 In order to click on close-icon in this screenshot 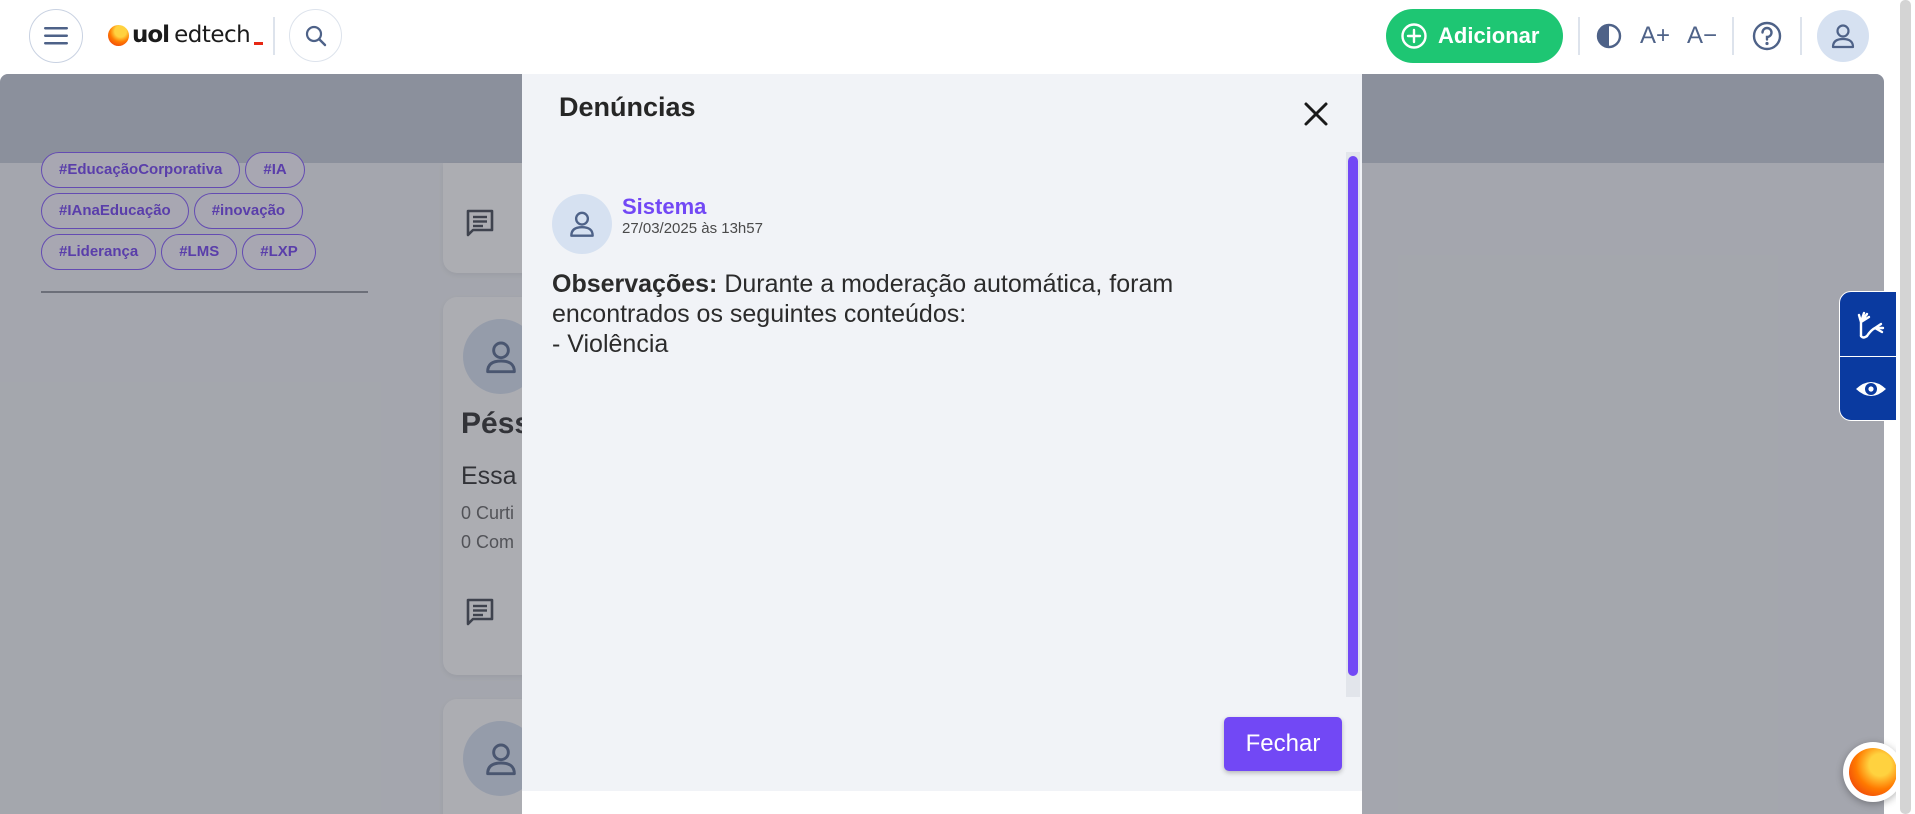, I will do `click(1316, 114)`.